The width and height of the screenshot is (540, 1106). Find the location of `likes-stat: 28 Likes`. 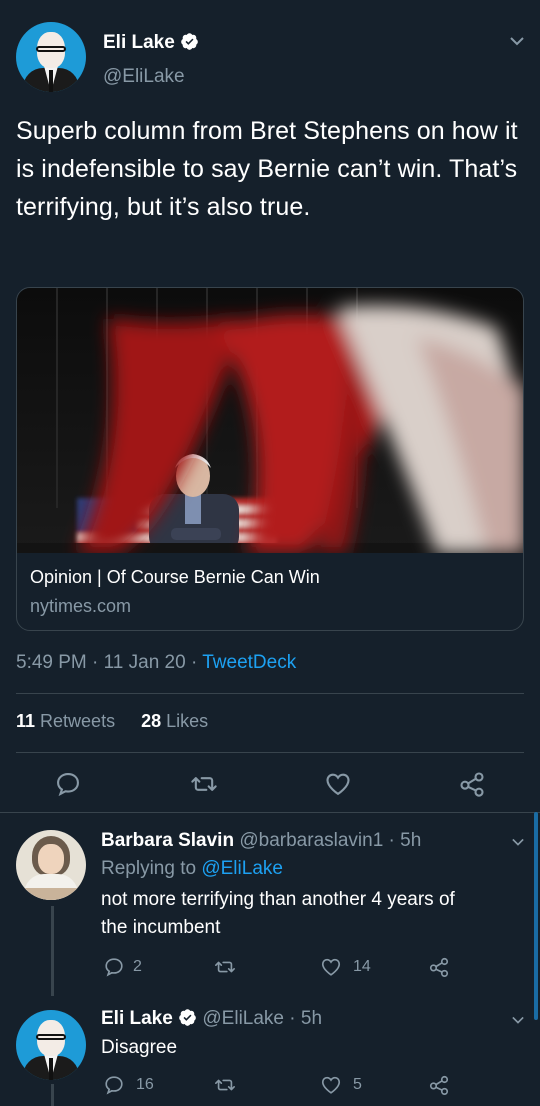

likes-stat: 28 Likes is located at coordinates (174, 721).